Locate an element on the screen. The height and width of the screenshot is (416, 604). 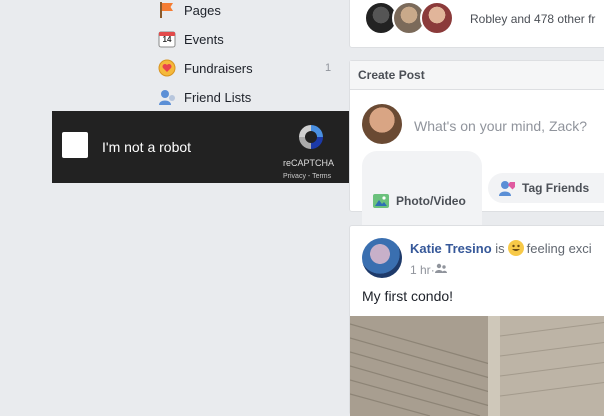
post-is-text: is is located at coordinates (500, 248).